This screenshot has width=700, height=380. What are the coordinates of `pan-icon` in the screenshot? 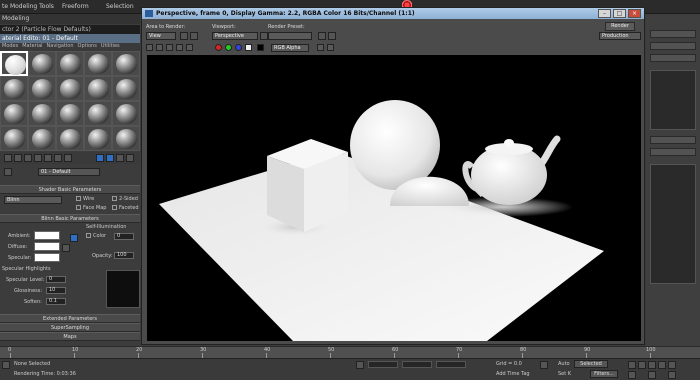 It's located at (652, 375).